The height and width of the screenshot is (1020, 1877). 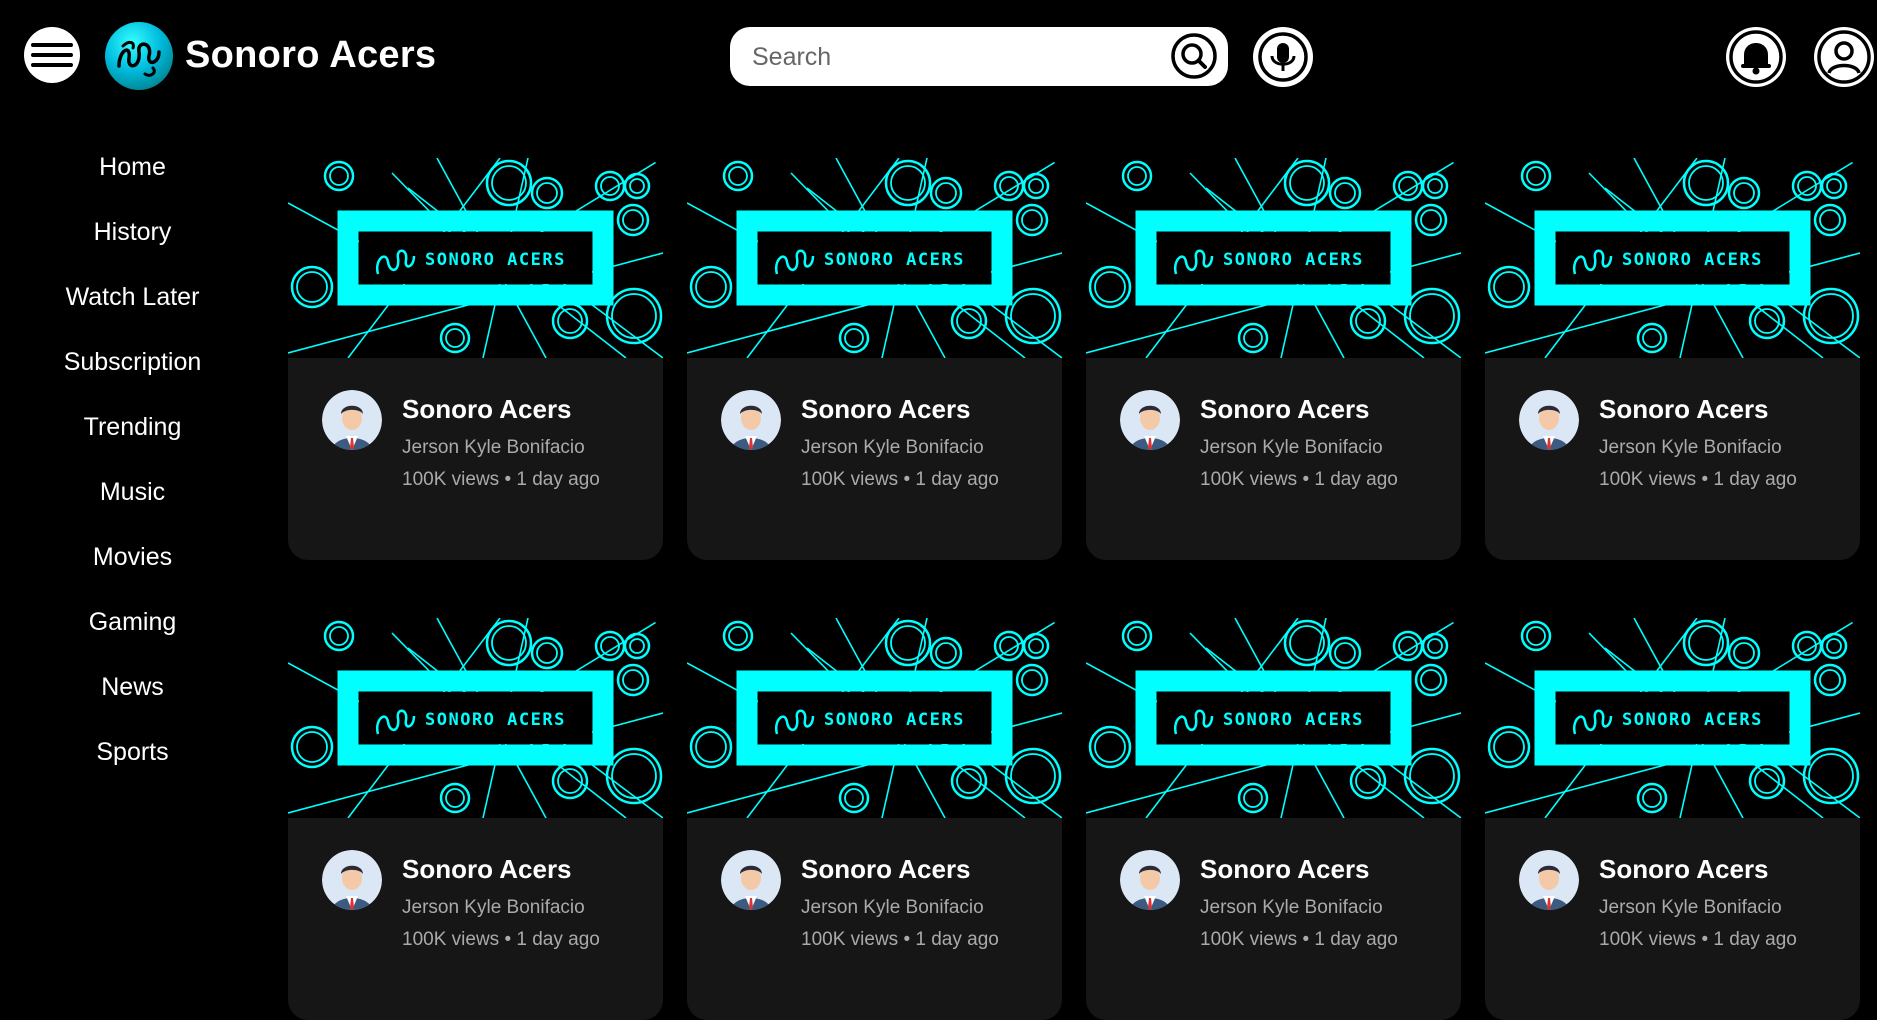 I want to click on sidebar-item-watch-later: Watch Later, so click(x=132, y=297).